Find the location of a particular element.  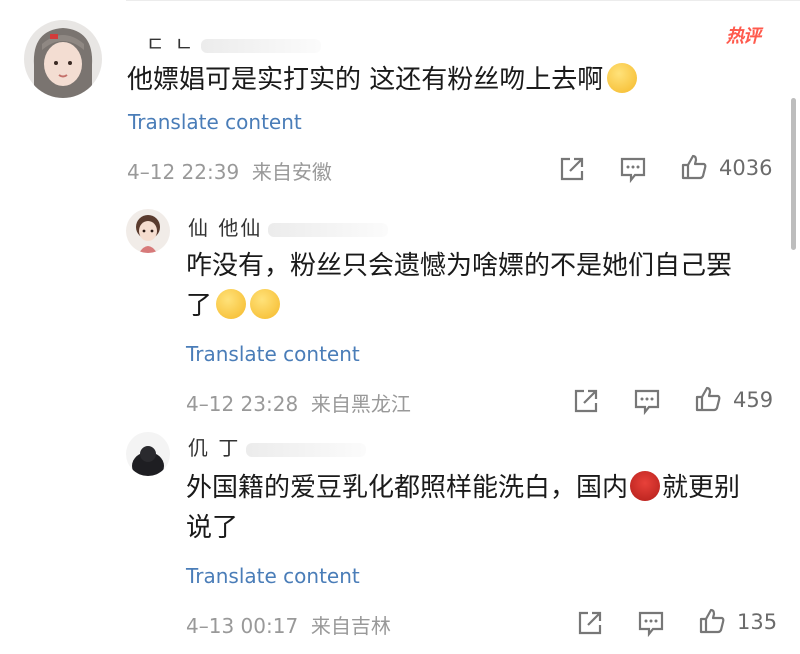

comment-text: 他嫖娼可是实打实的 这还有粉丝吻上去啊 is located at coordinates (382, 80).